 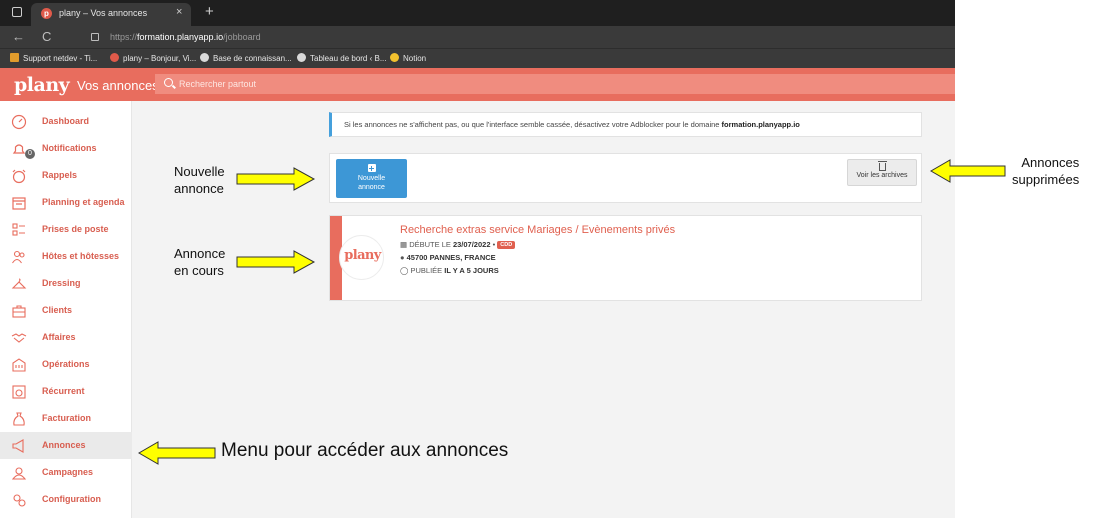 What do you see at coordinates (81, 256) in the screenshot?
I see `sidebar-item-label: Hôtes et hôtesses` at bounding box center [81, 256].